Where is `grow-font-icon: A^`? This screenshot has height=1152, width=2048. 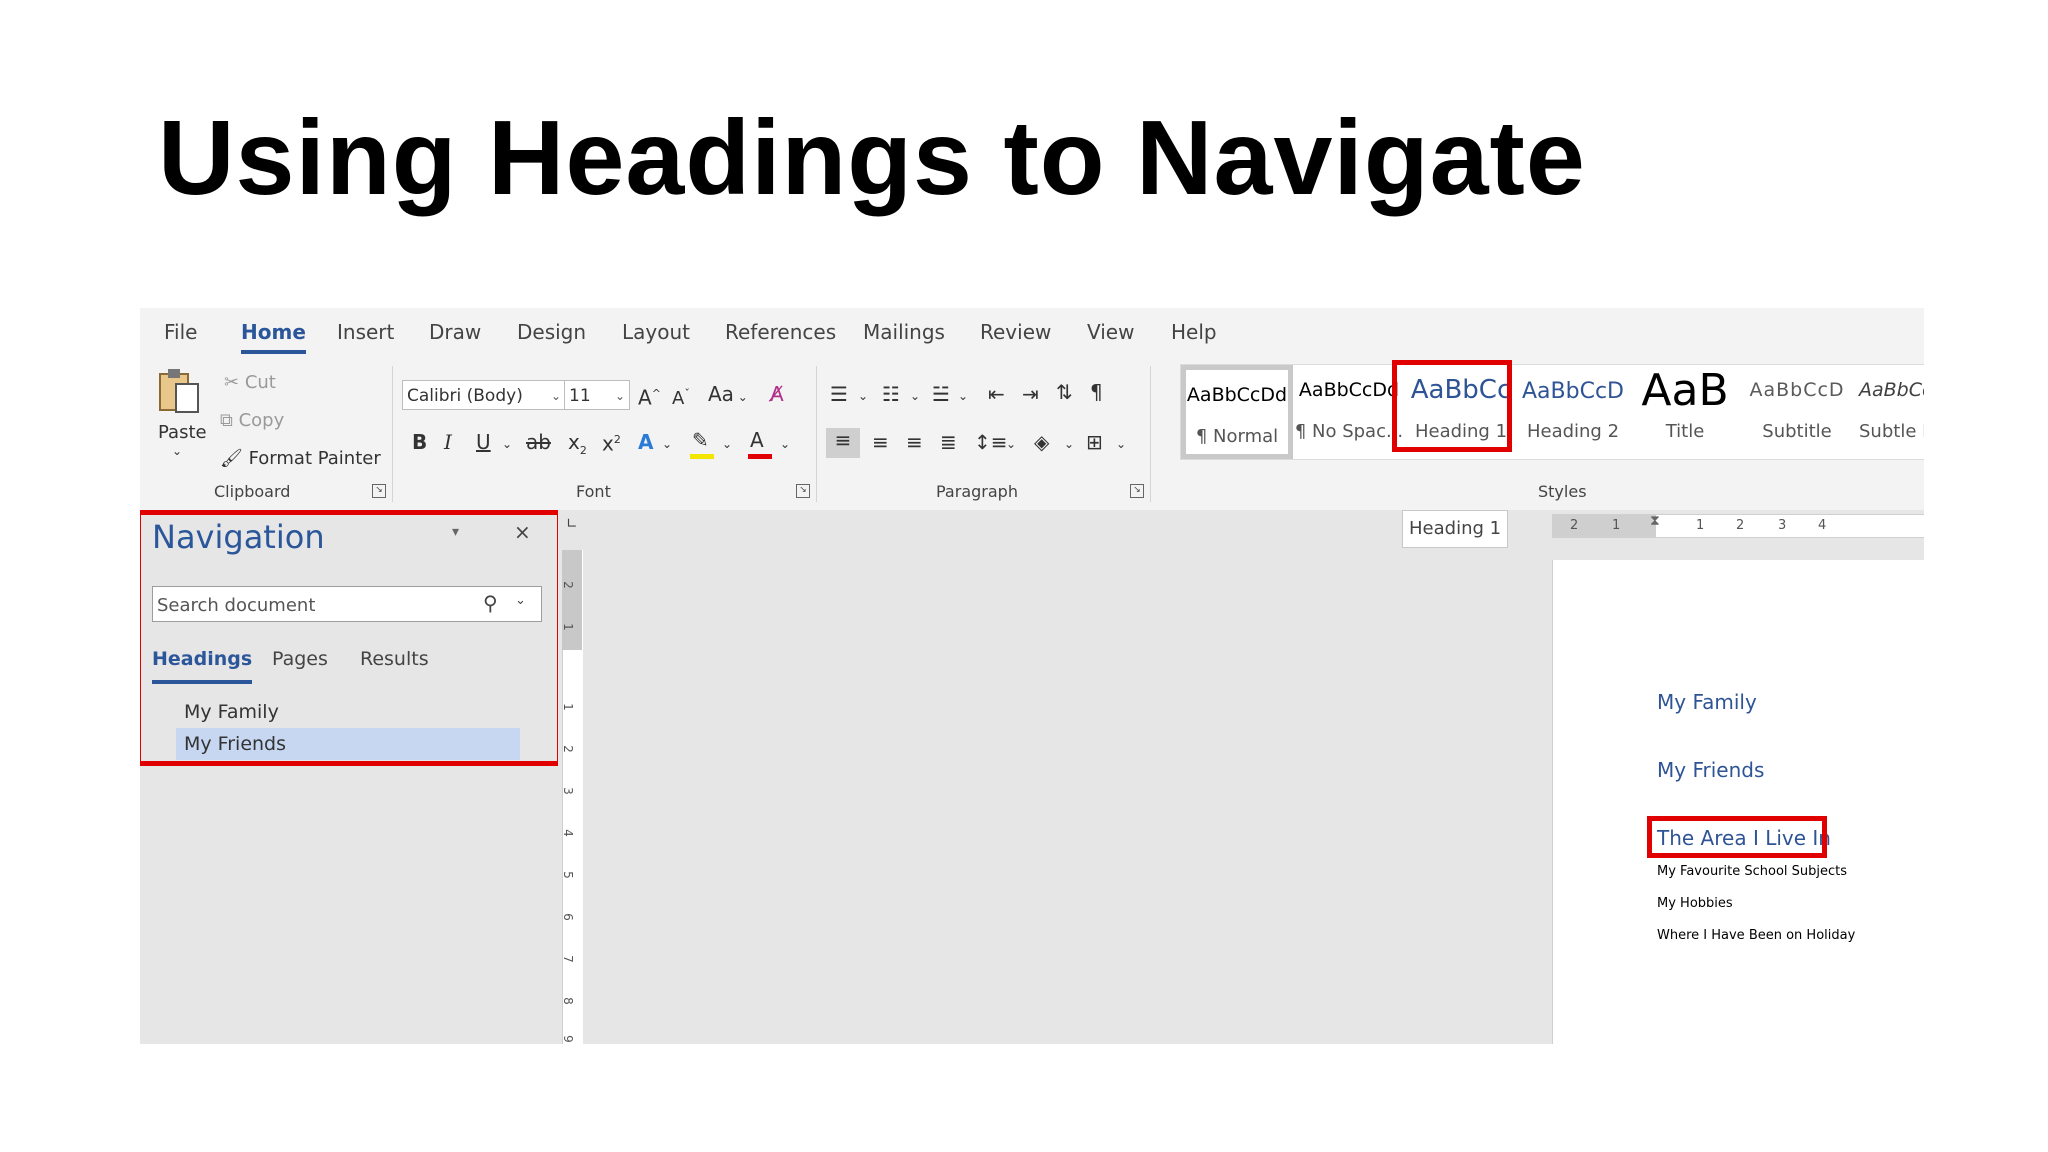 grow-font-icon: A^ is located at coordinates (649, 396).